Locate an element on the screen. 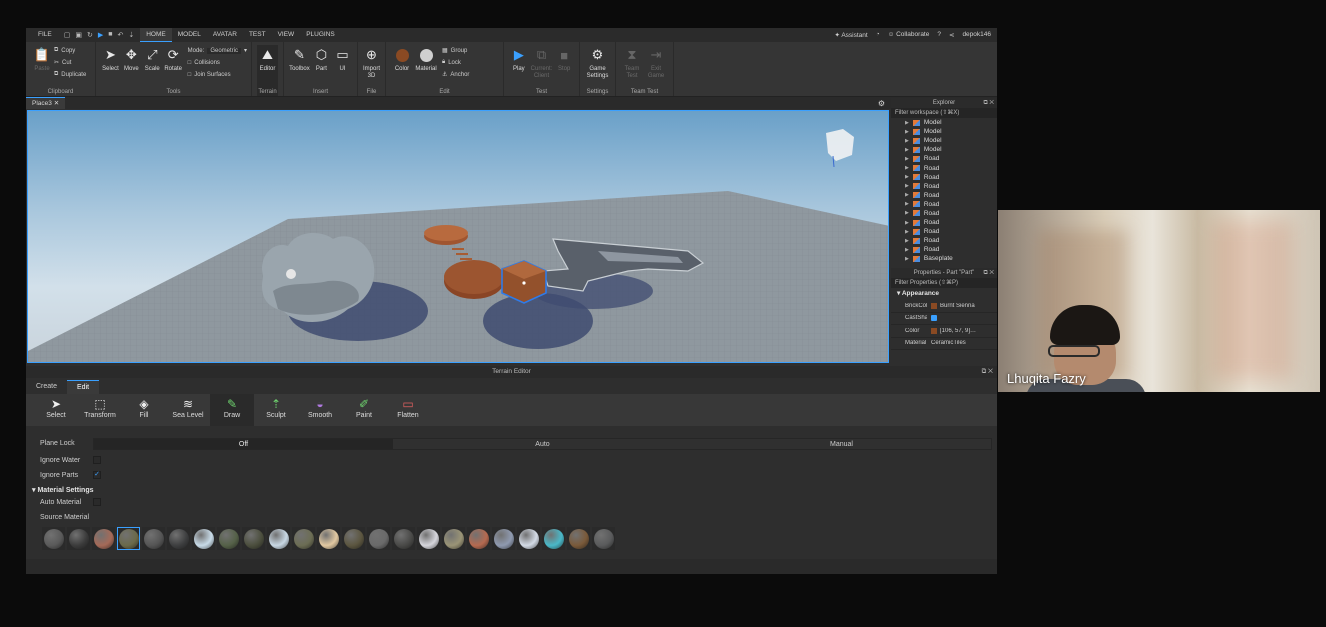  stop-icon: ■ is located at coordinates (110, 35).